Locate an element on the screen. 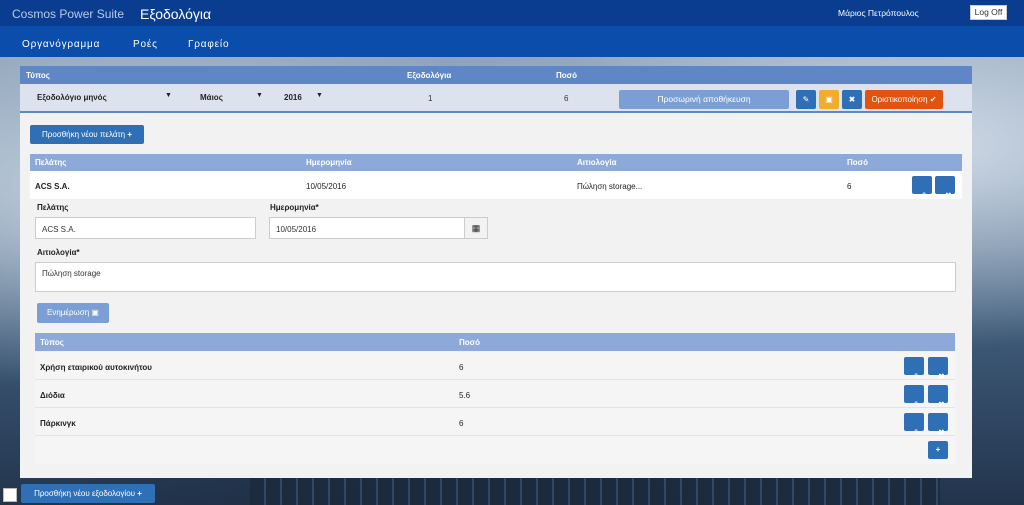  add-customer-button-label: Προσθήκη νέου πελάτη is located at coordinates (83, 134).